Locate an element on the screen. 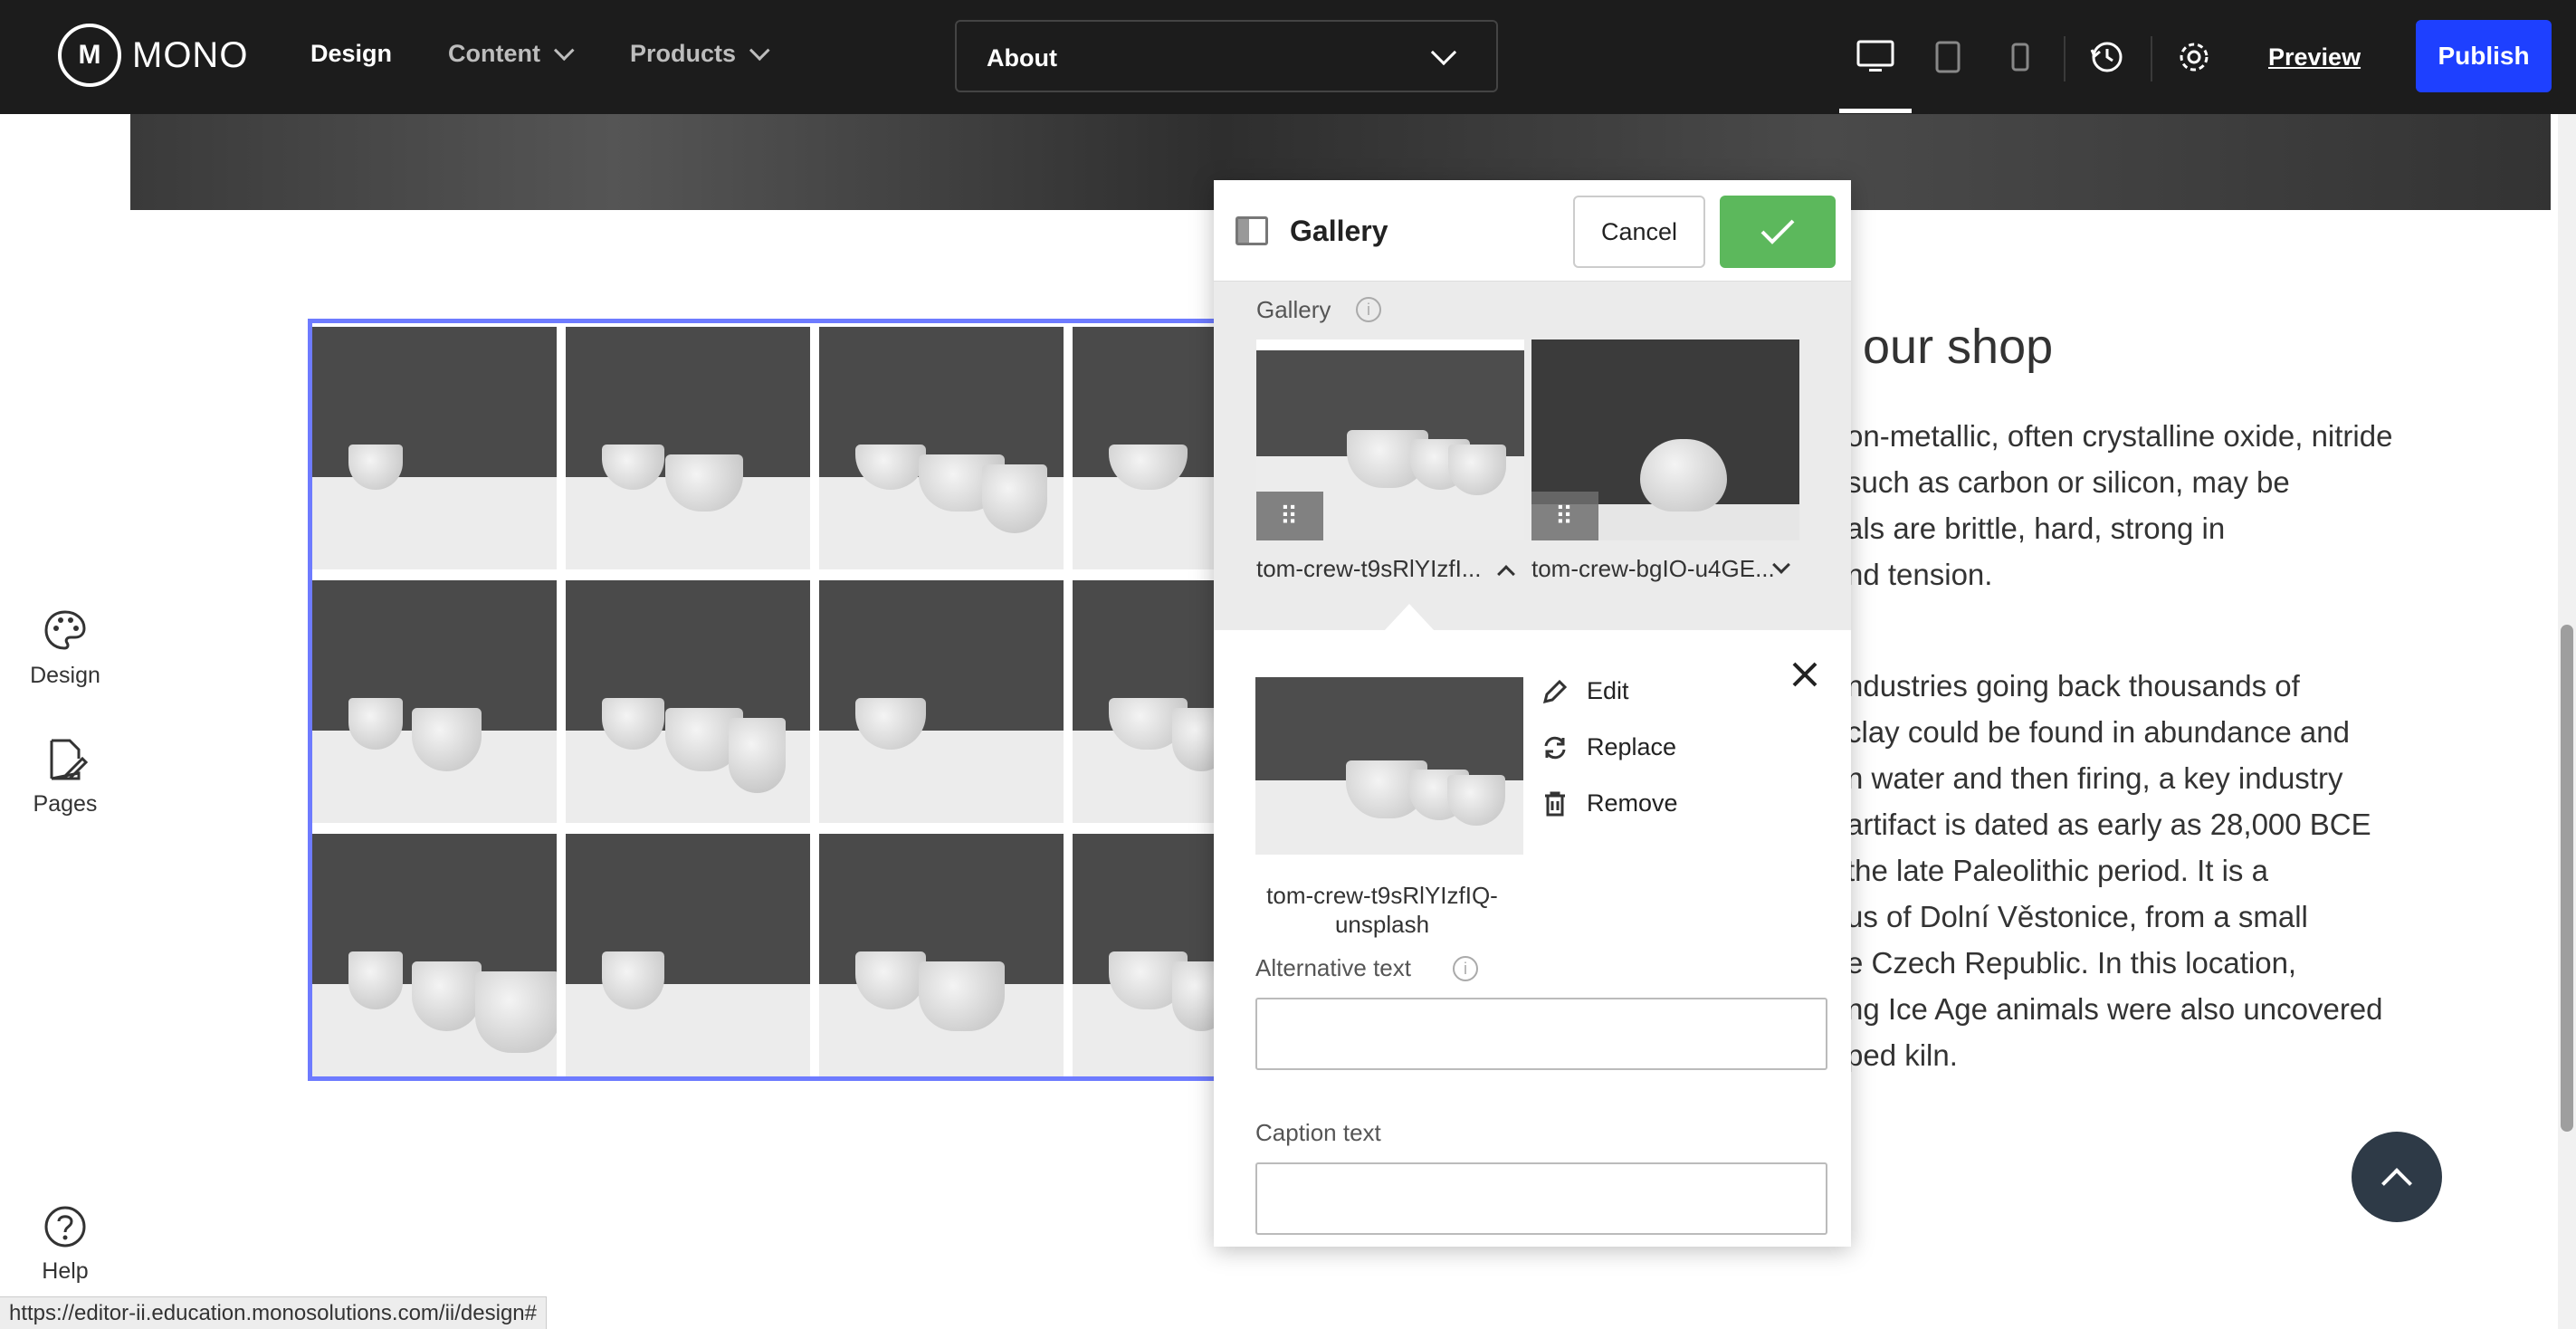 This screenshot has height=1329, width=2576. rail-help: Help is located at coordinates (65, 1244).